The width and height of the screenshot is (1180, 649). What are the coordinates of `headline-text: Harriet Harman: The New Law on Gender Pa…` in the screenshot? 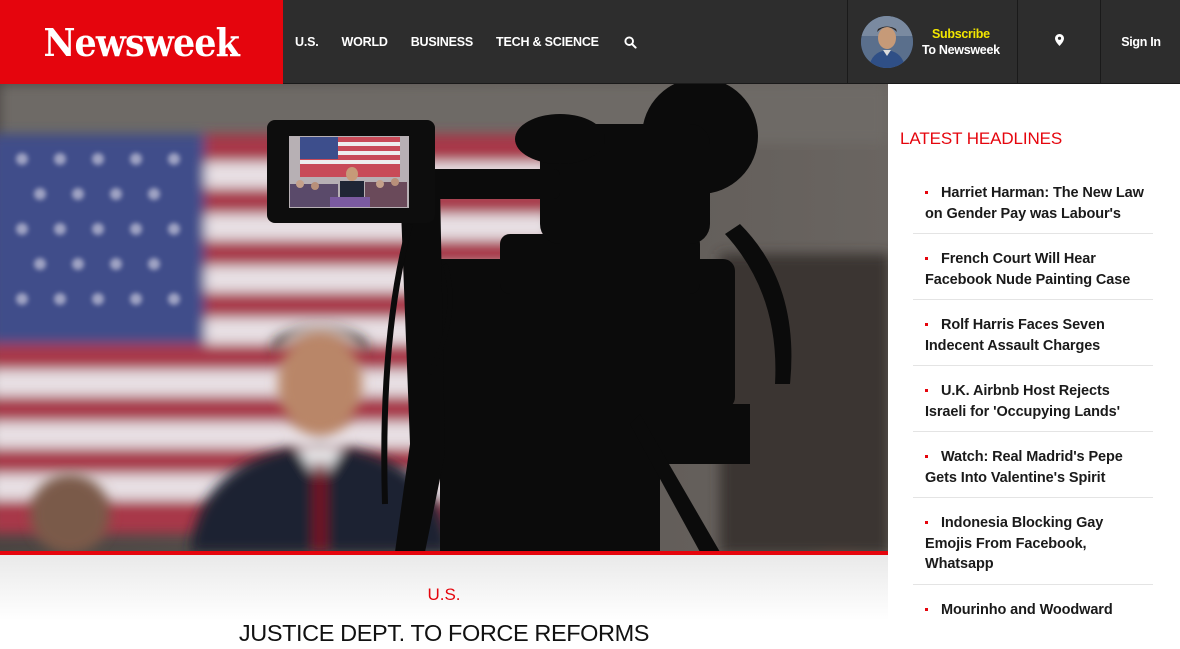 It's located at (1039, 203).